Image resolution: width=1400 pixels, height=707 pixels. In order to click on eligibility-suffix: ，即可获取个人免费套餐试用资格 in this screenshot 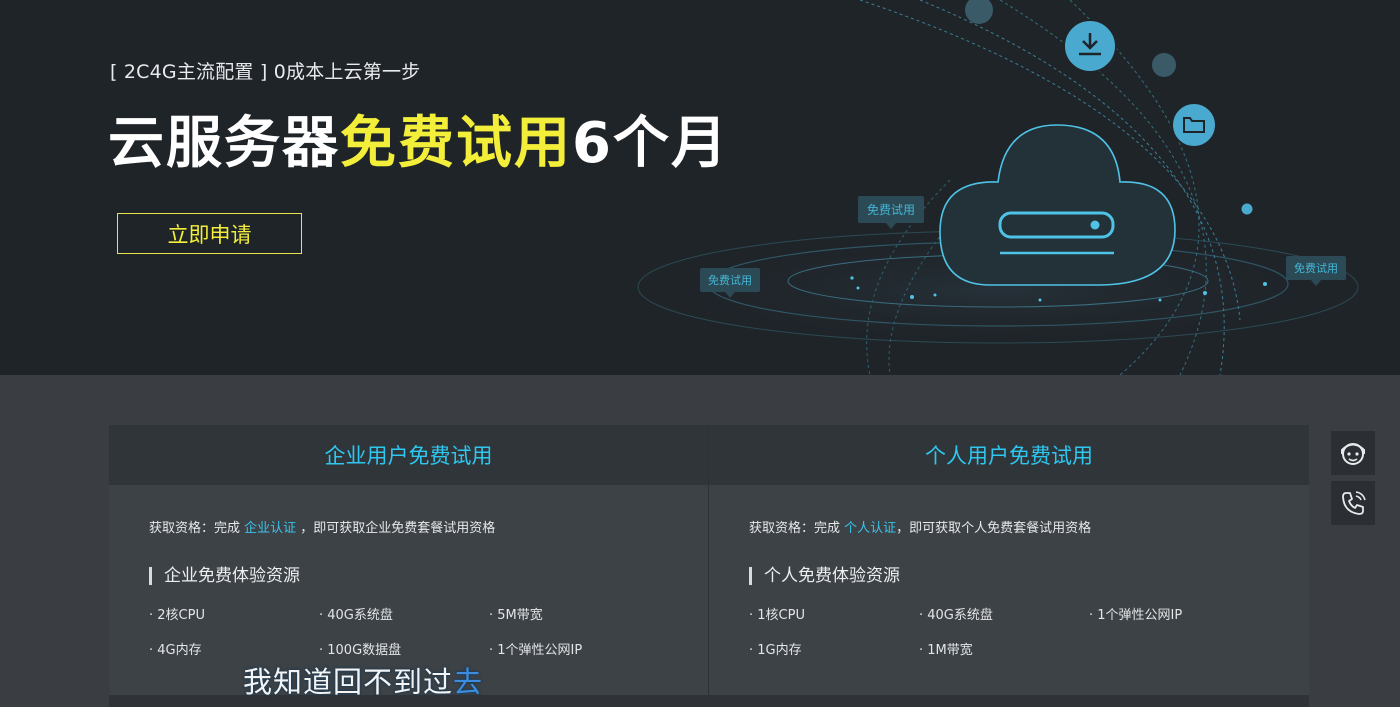, I will do `click(994, 528)`.